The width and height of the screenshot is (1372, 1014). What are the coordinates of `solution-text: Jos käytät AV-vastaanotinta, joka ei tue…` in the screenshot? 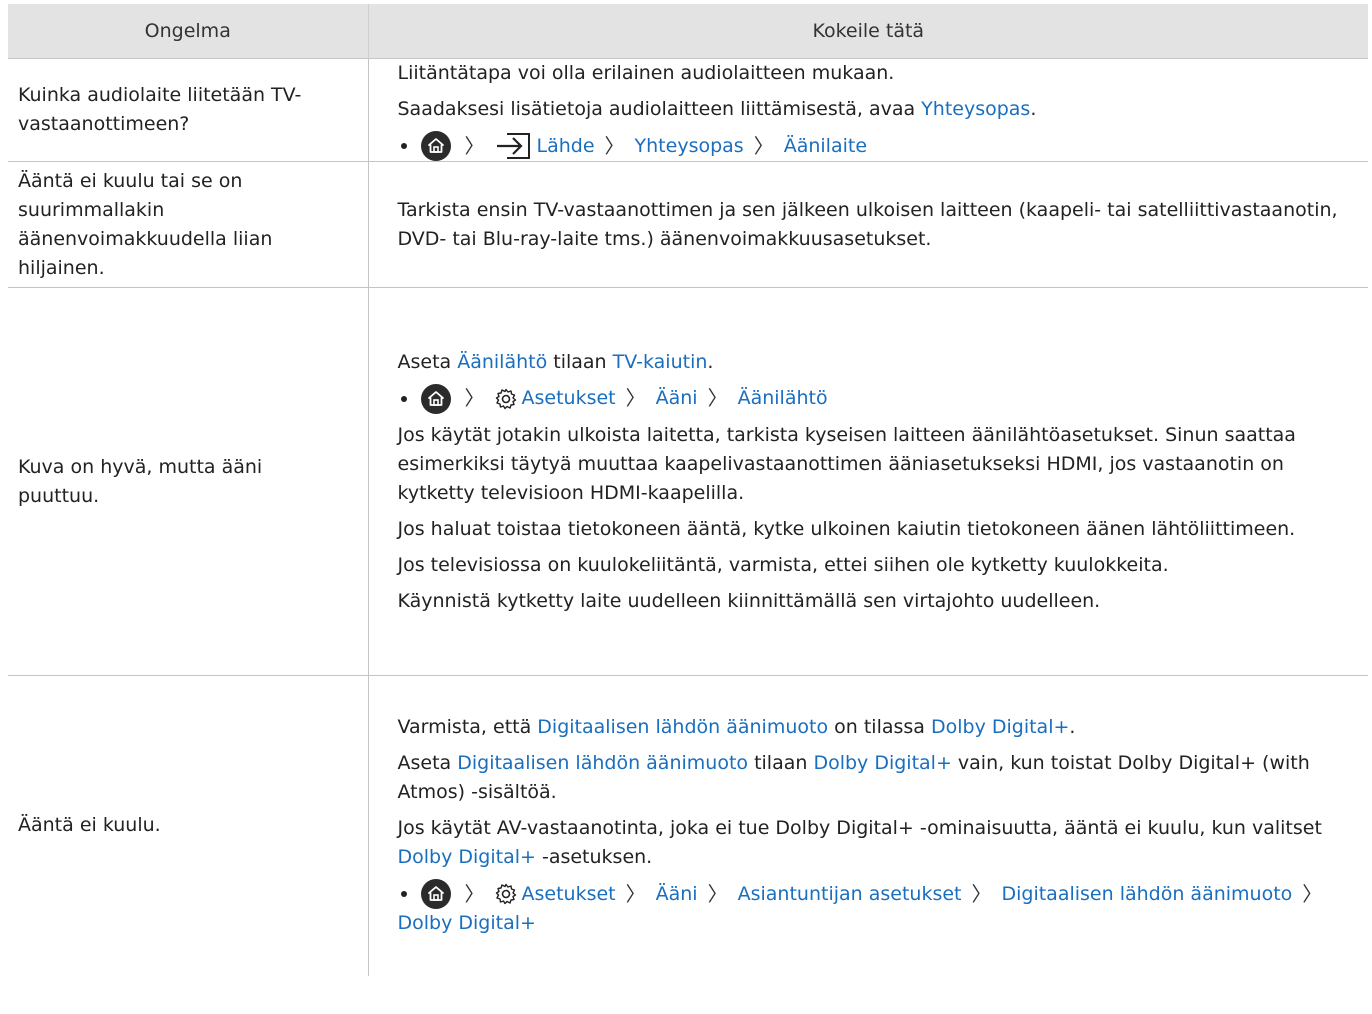 It's located at (859, 843).